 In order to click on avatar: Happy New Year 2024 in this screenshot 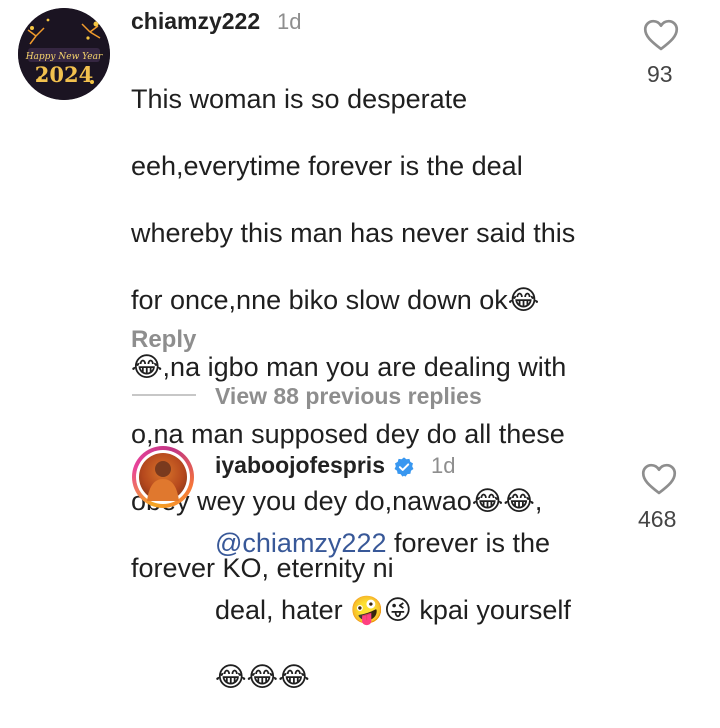, I will do `click(64, 54)`.